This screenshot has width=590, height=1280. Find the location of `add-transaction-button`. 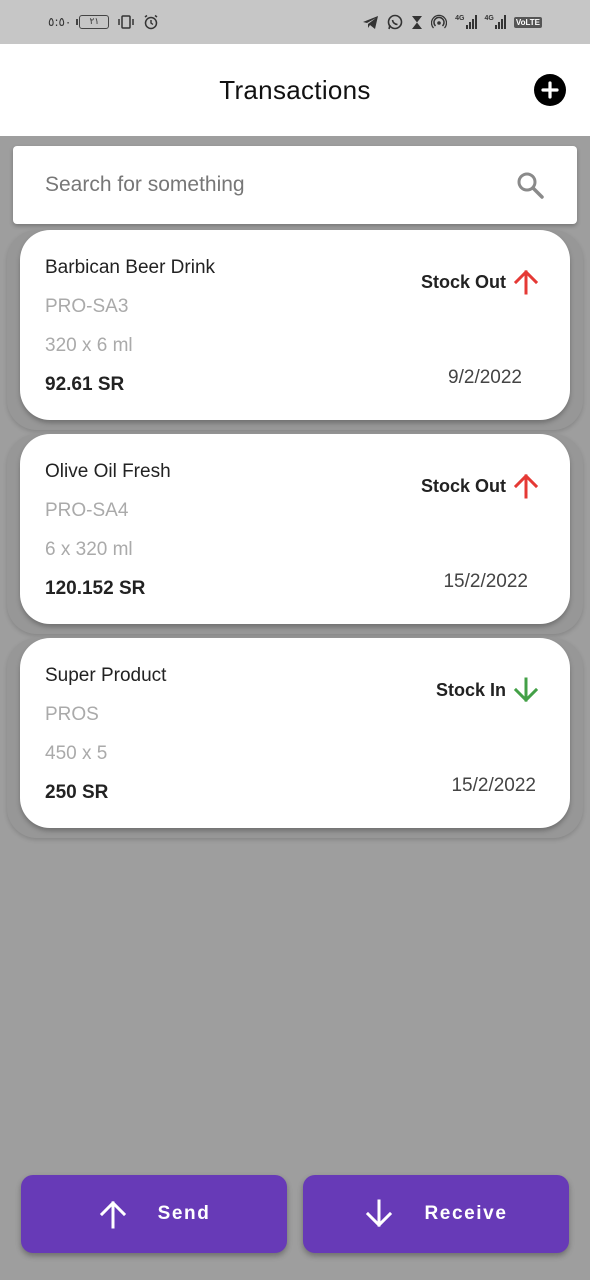

add-transaction-button is located at coordinates (550, 90).